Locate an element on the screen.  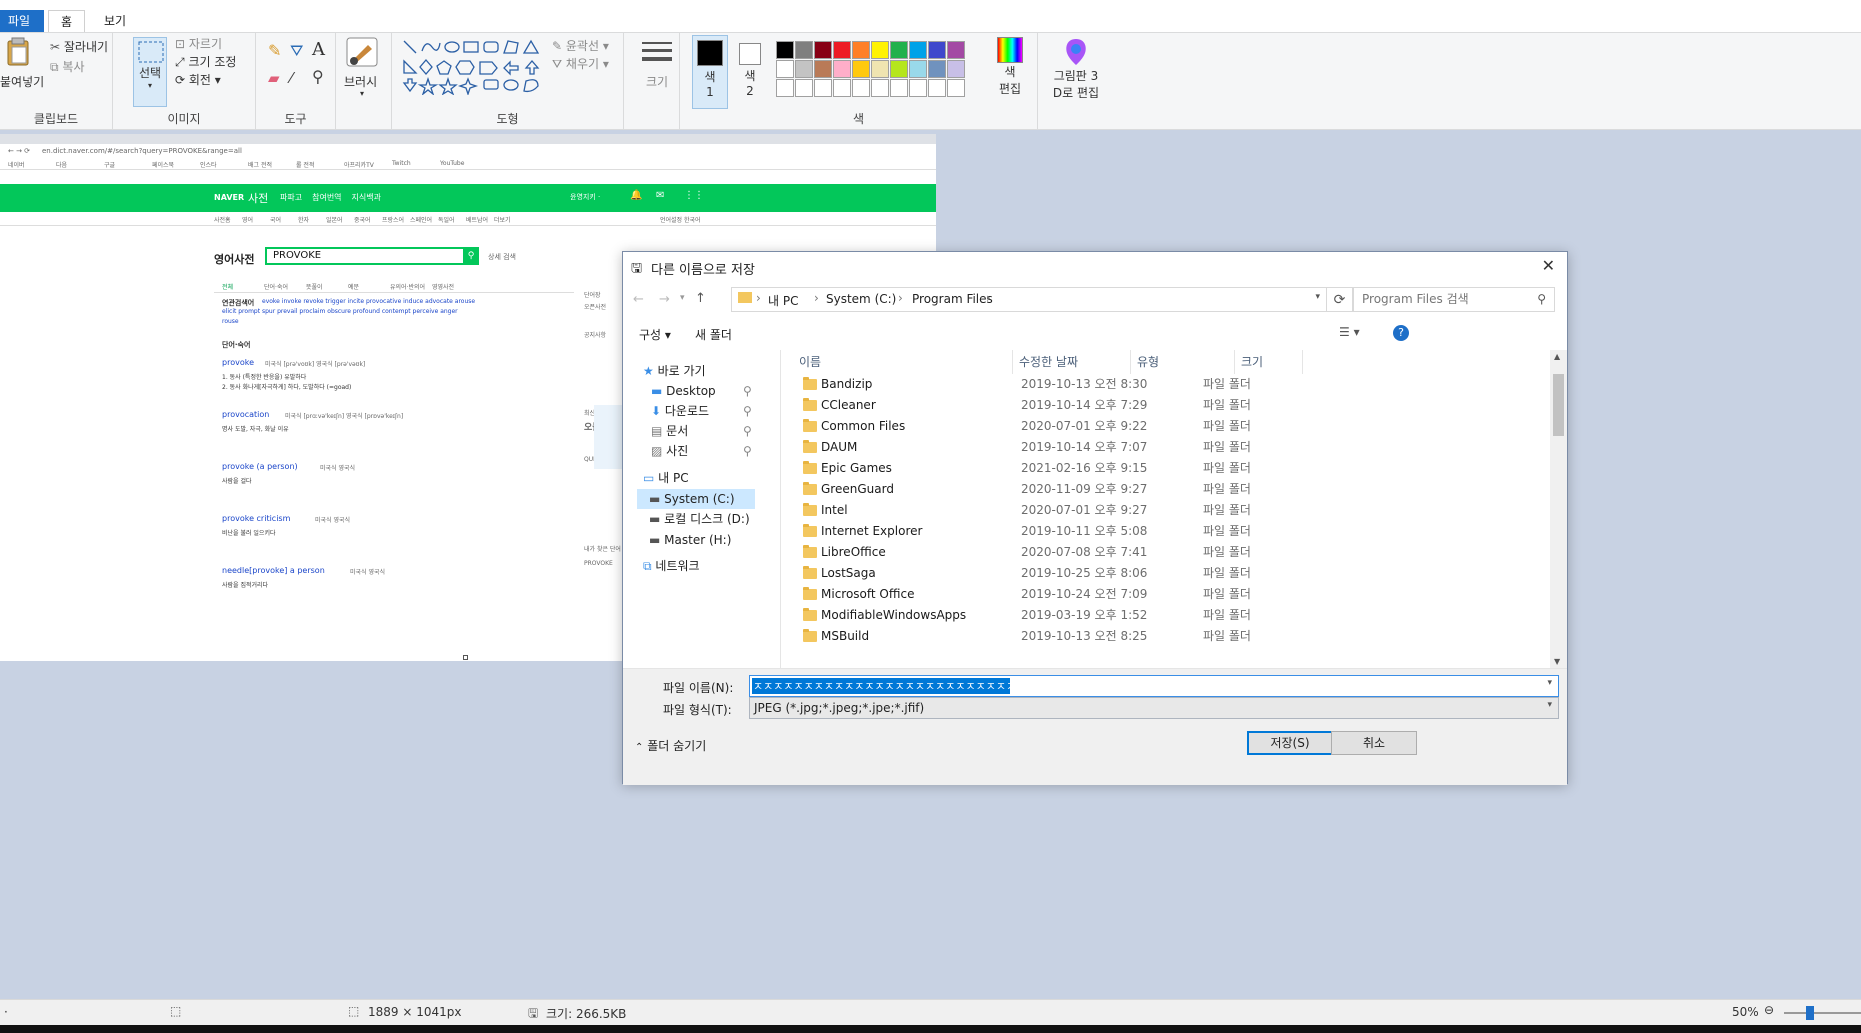
dict-search-button: ⚲ is located at coordinates (471, 256).